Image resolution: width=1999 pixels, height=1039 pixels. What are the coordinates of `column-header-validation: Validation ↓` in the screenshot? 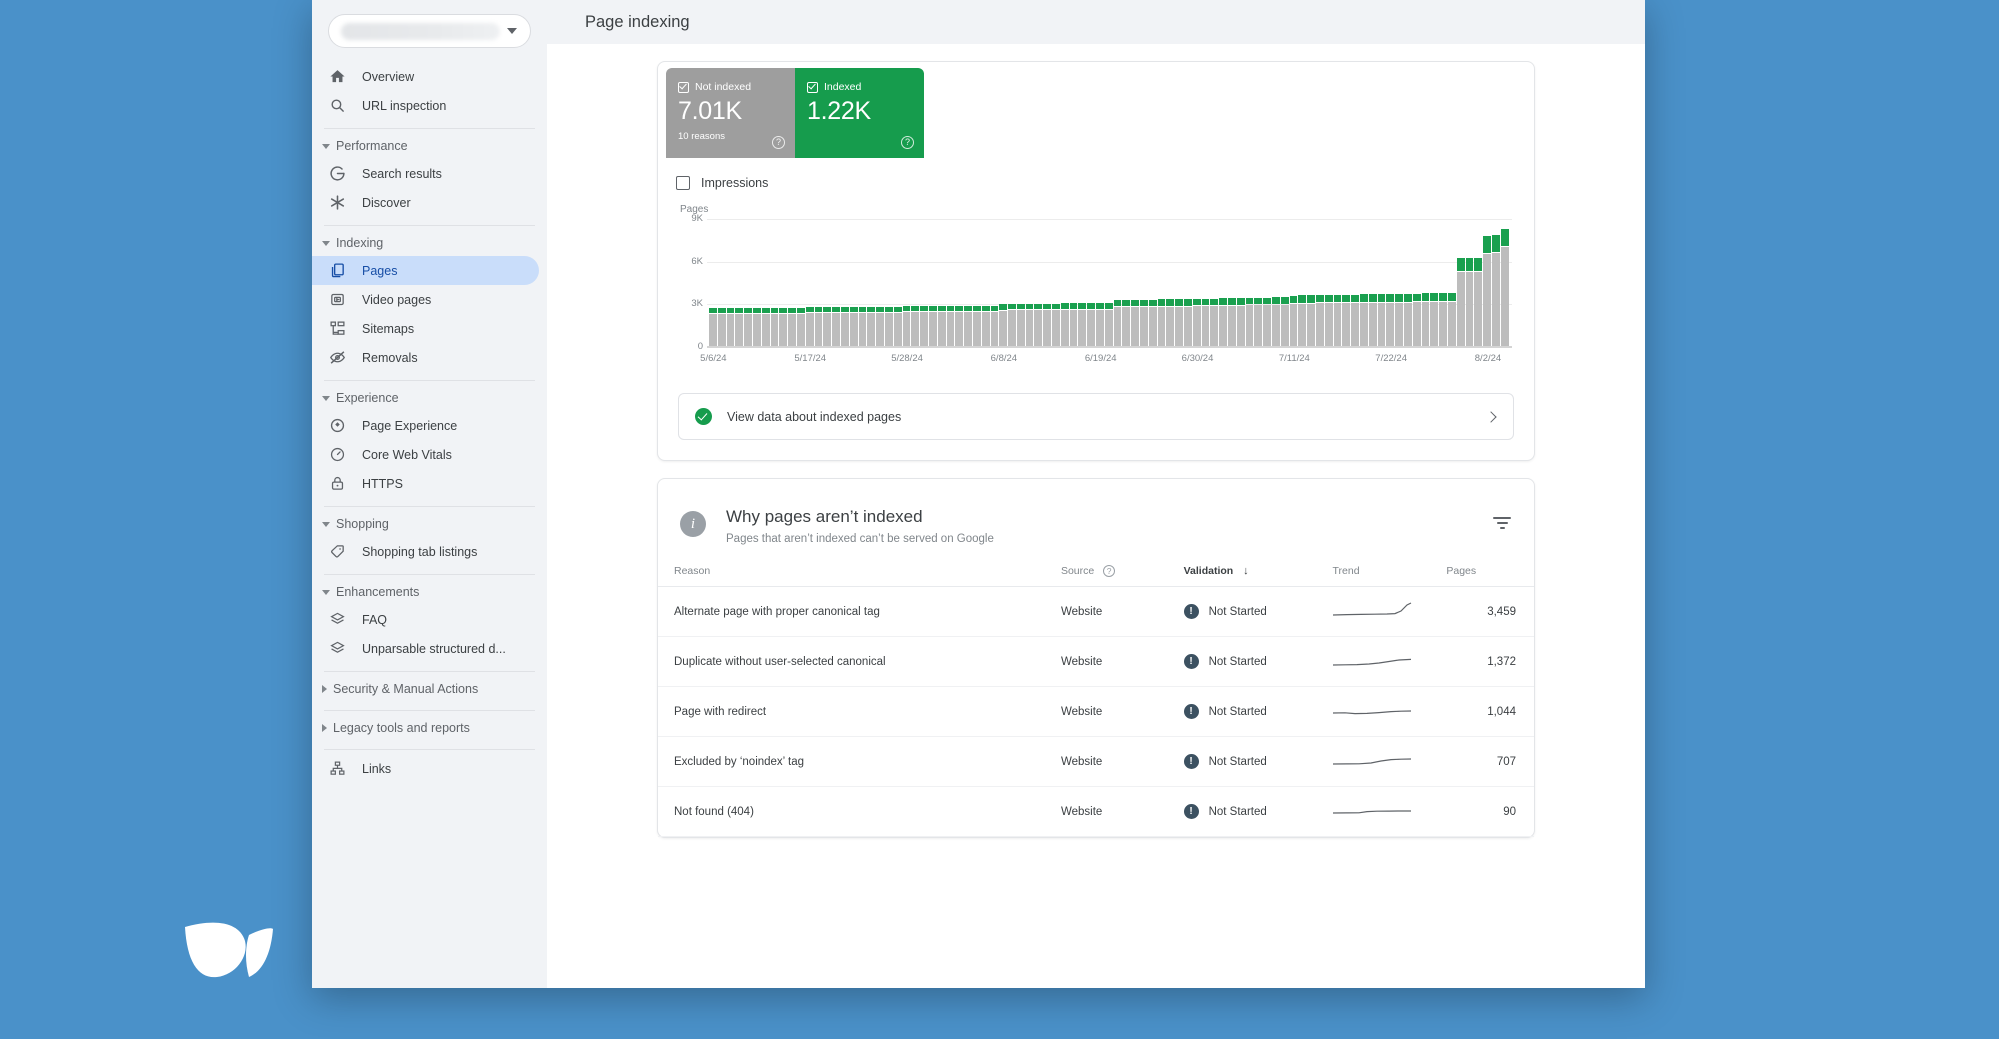 It's located at (1258, 576).